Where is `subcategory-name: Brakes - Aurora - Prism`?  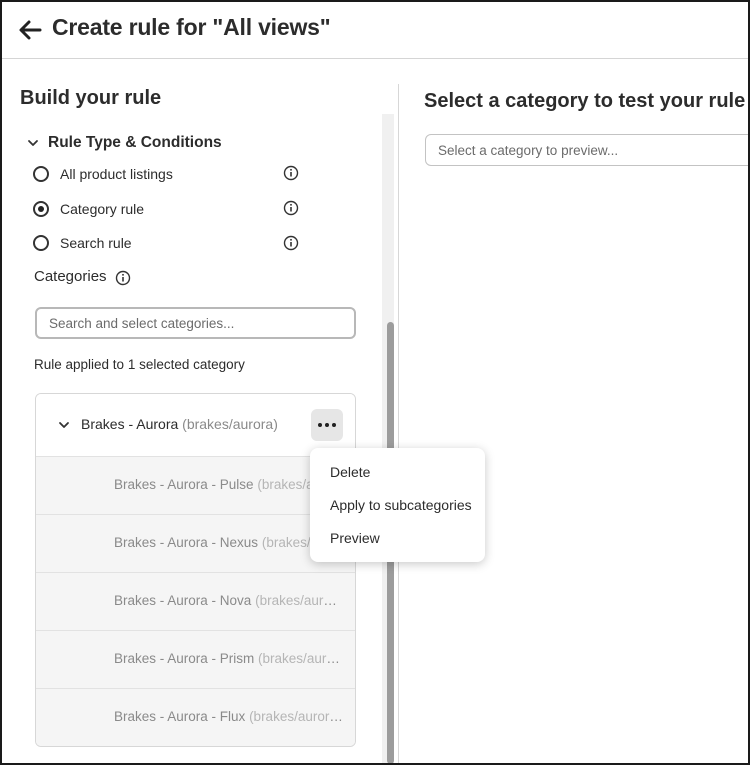
subcategory-name: Brakes - Aurora - Prism is located at coordinates (184, 658).